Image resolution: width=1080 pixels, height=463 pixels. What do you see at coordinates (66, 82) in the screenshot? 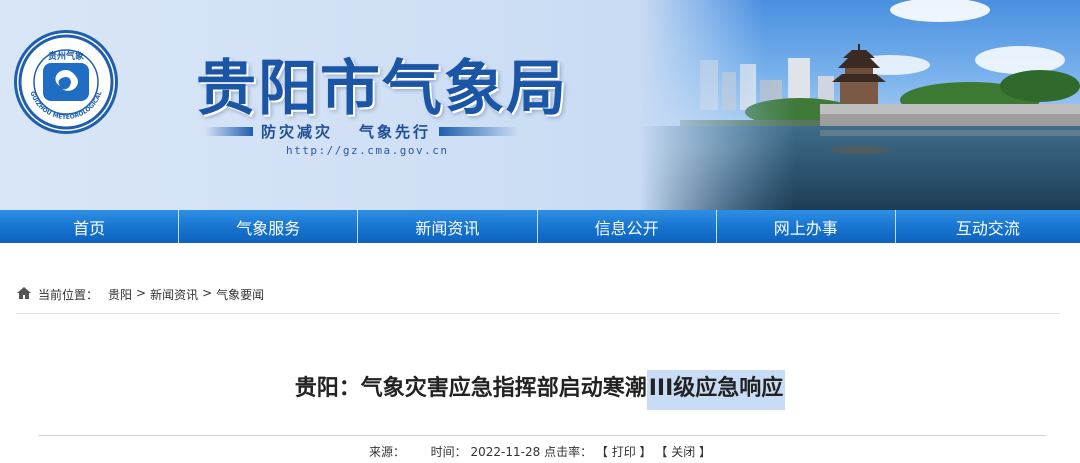
I see `cma-logo: 贵州气象 GUIZHOU METEOROLOGICAL` at bounding box center [66, 82].